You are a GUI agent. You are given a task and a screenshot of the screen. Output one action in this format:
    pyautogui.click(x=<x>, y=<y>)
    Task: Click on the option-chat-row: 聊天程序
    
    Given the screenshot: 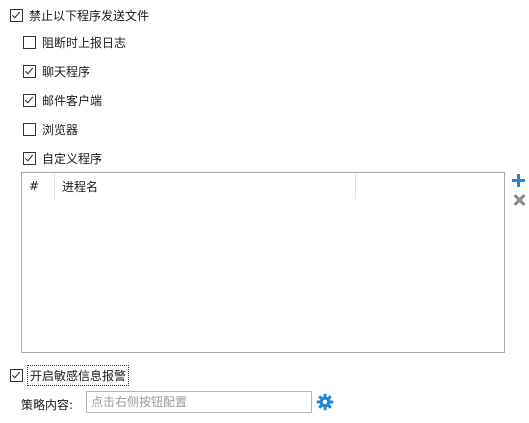 What is the action you would take?
    pyautogui.click(x=56, y=71)
    